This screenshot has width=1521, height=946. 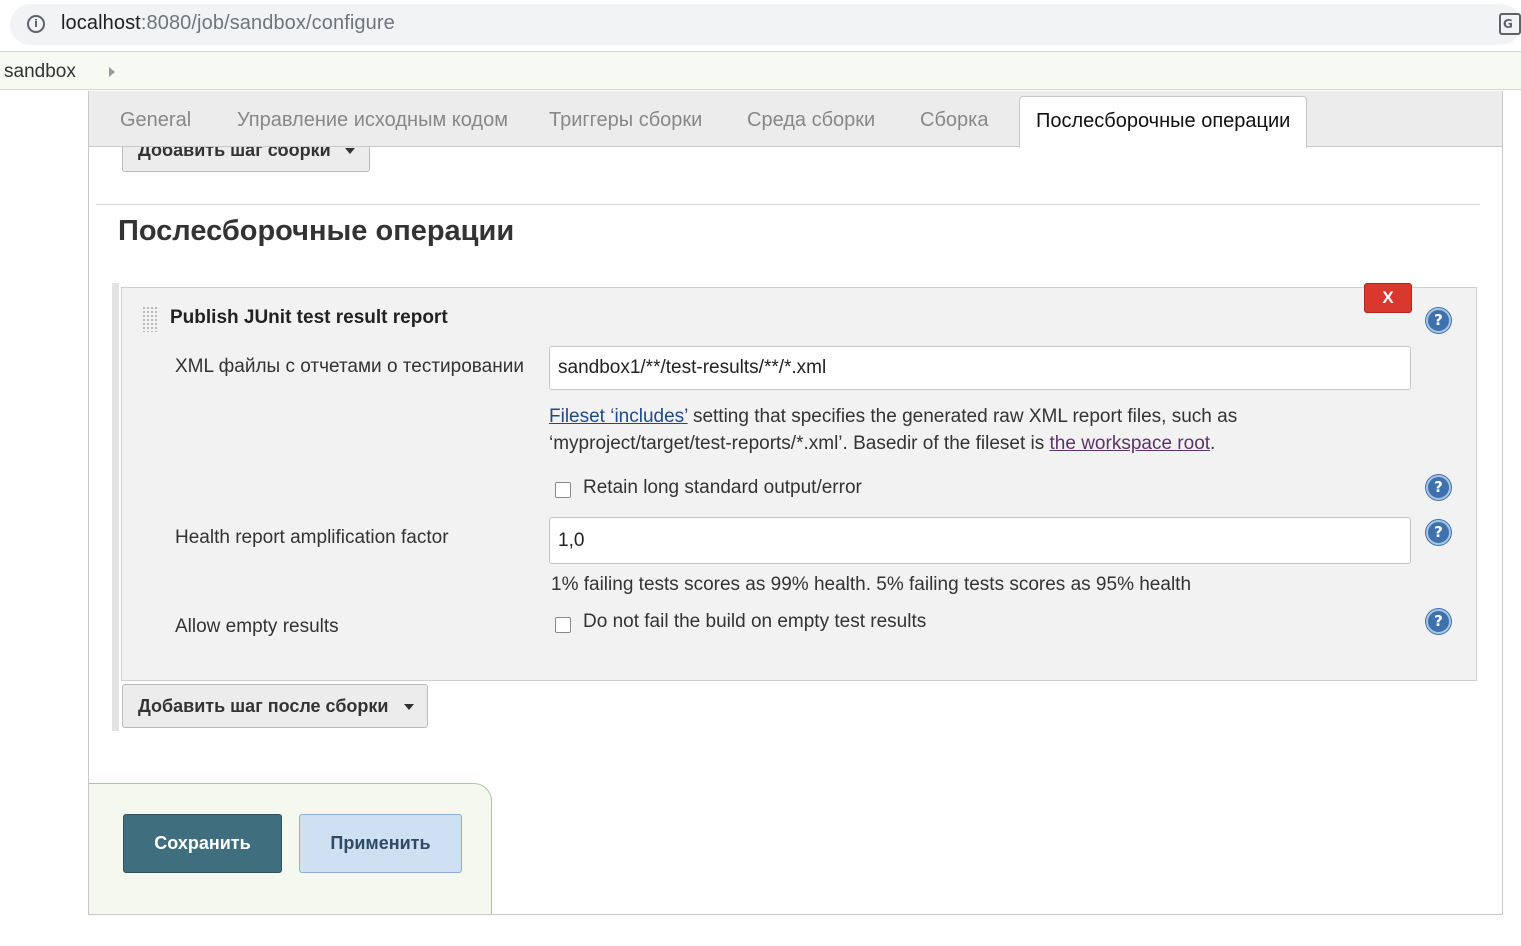 What do you see at coordinates (980, 540) in the screenshot?
I see `health-factor-input` at bounding box center [980, 540].